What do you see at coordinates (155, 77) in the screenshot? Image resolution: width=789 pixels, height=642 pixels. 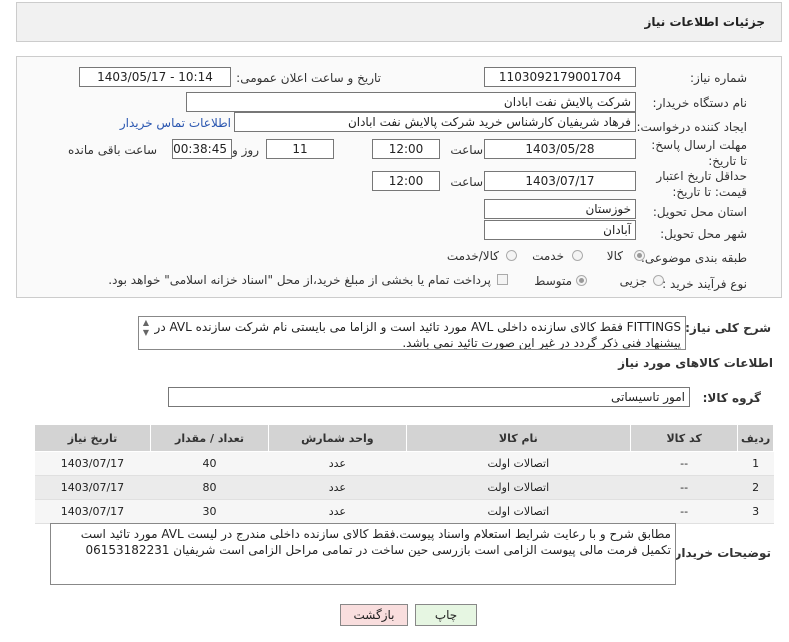 I see `announce-field: 1403/05/17 - 10:14` at bounding box center [155, 77].